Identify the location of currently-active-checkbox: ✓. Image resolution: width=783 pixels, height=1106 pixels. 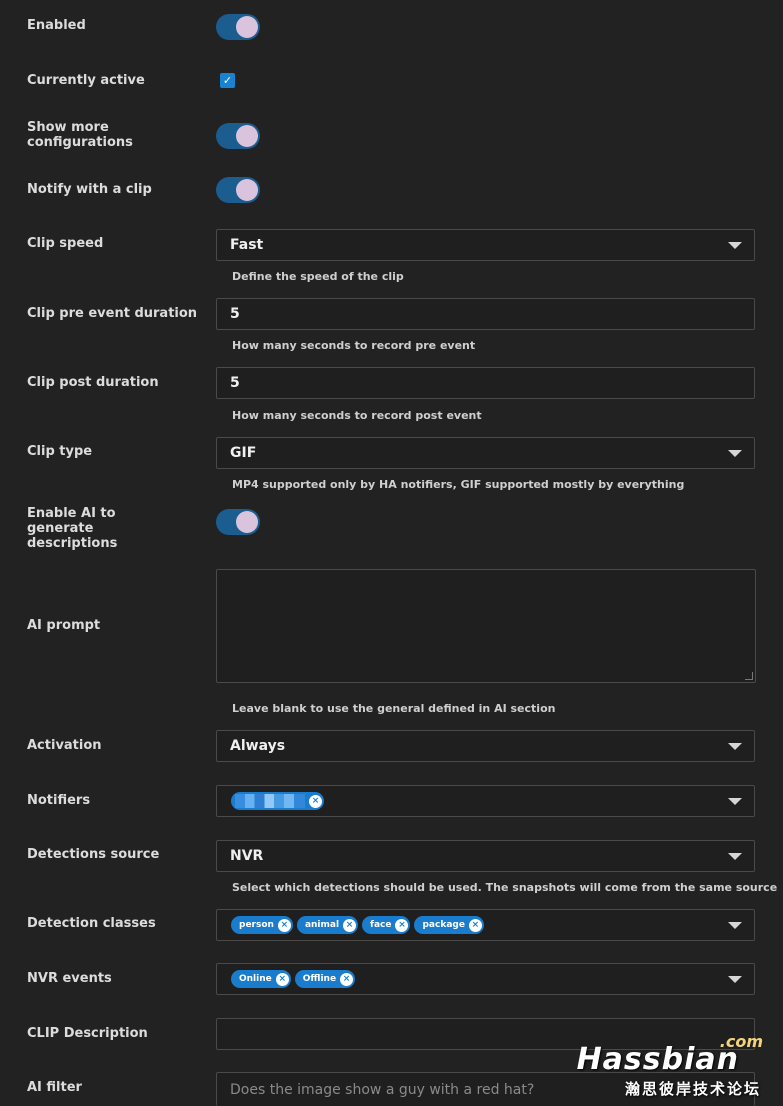
(227, 80).